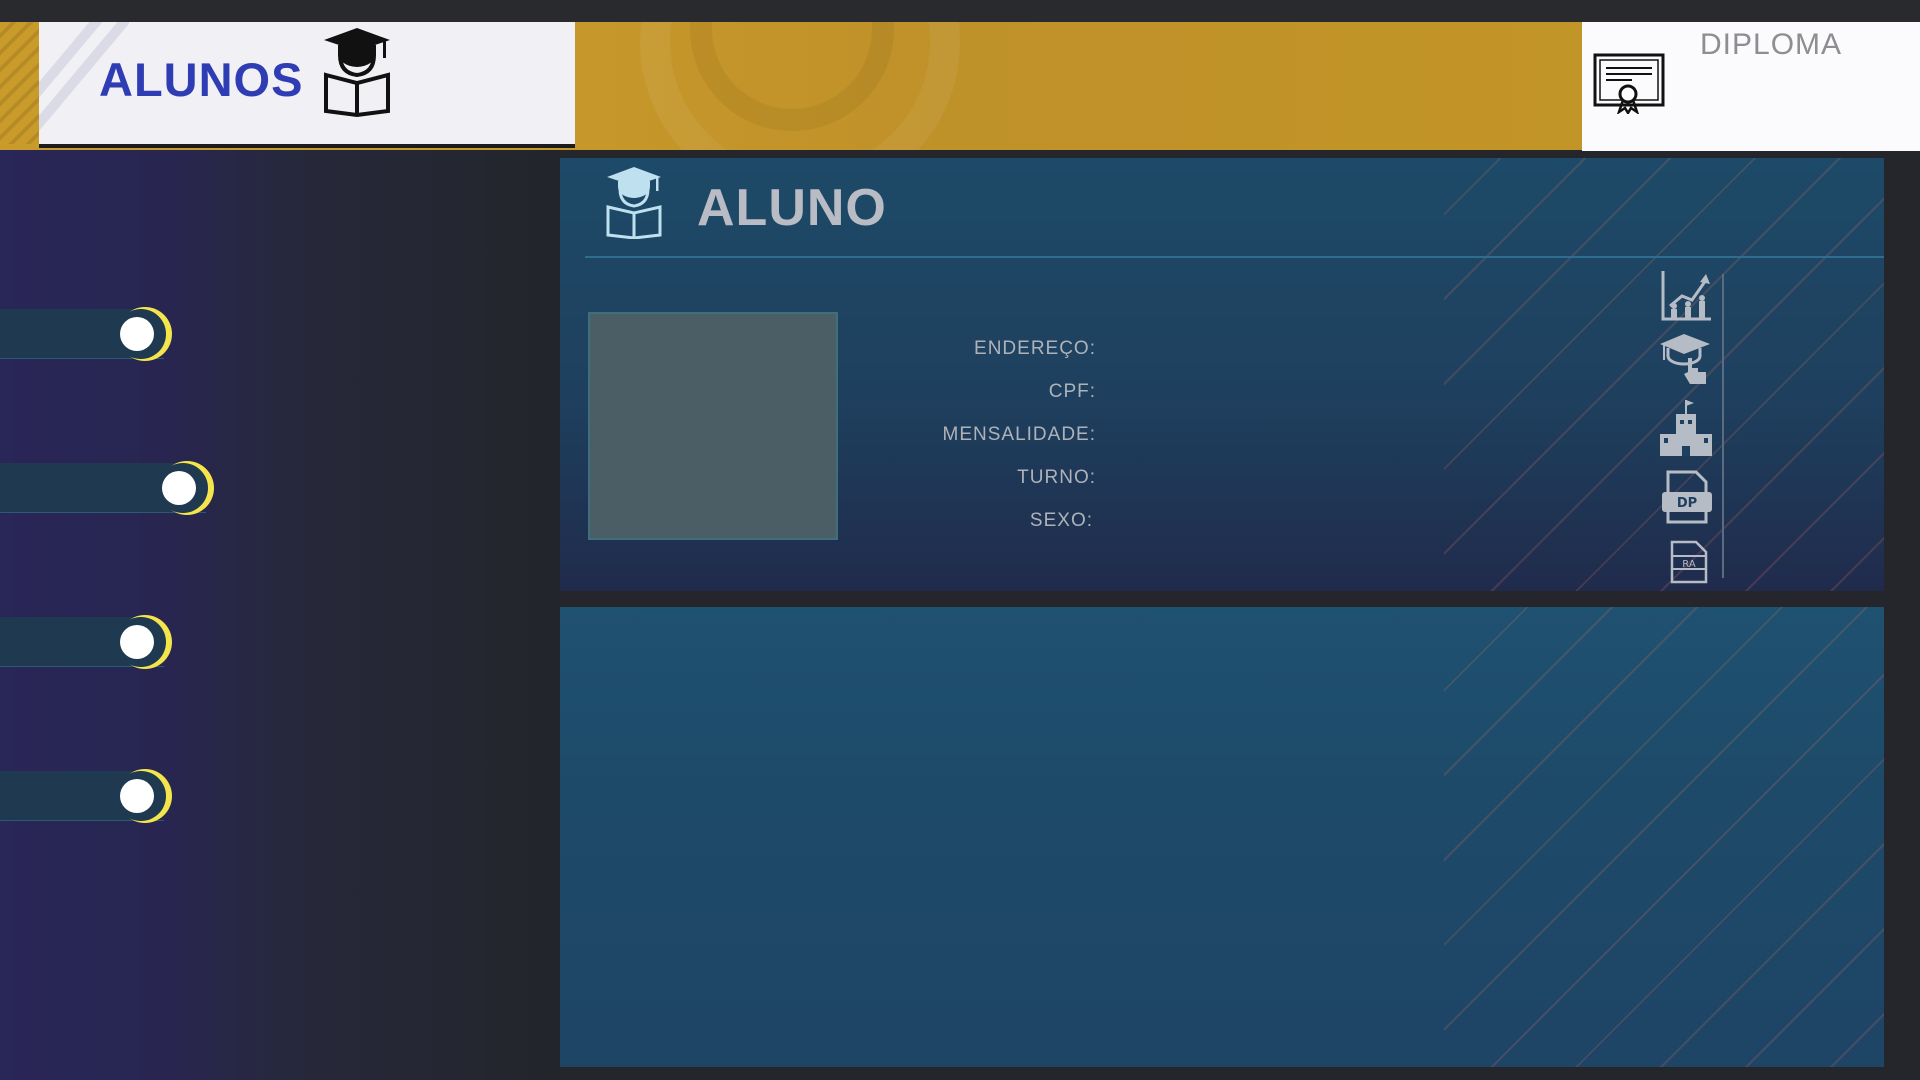 Image resolution: width=1920 pixels, height=1080 pixels. What do you see at coordinates (1771, 44) in the screenshot?
I see `diploma-label: DIPLOMA` at bounding box center [1771, 44].